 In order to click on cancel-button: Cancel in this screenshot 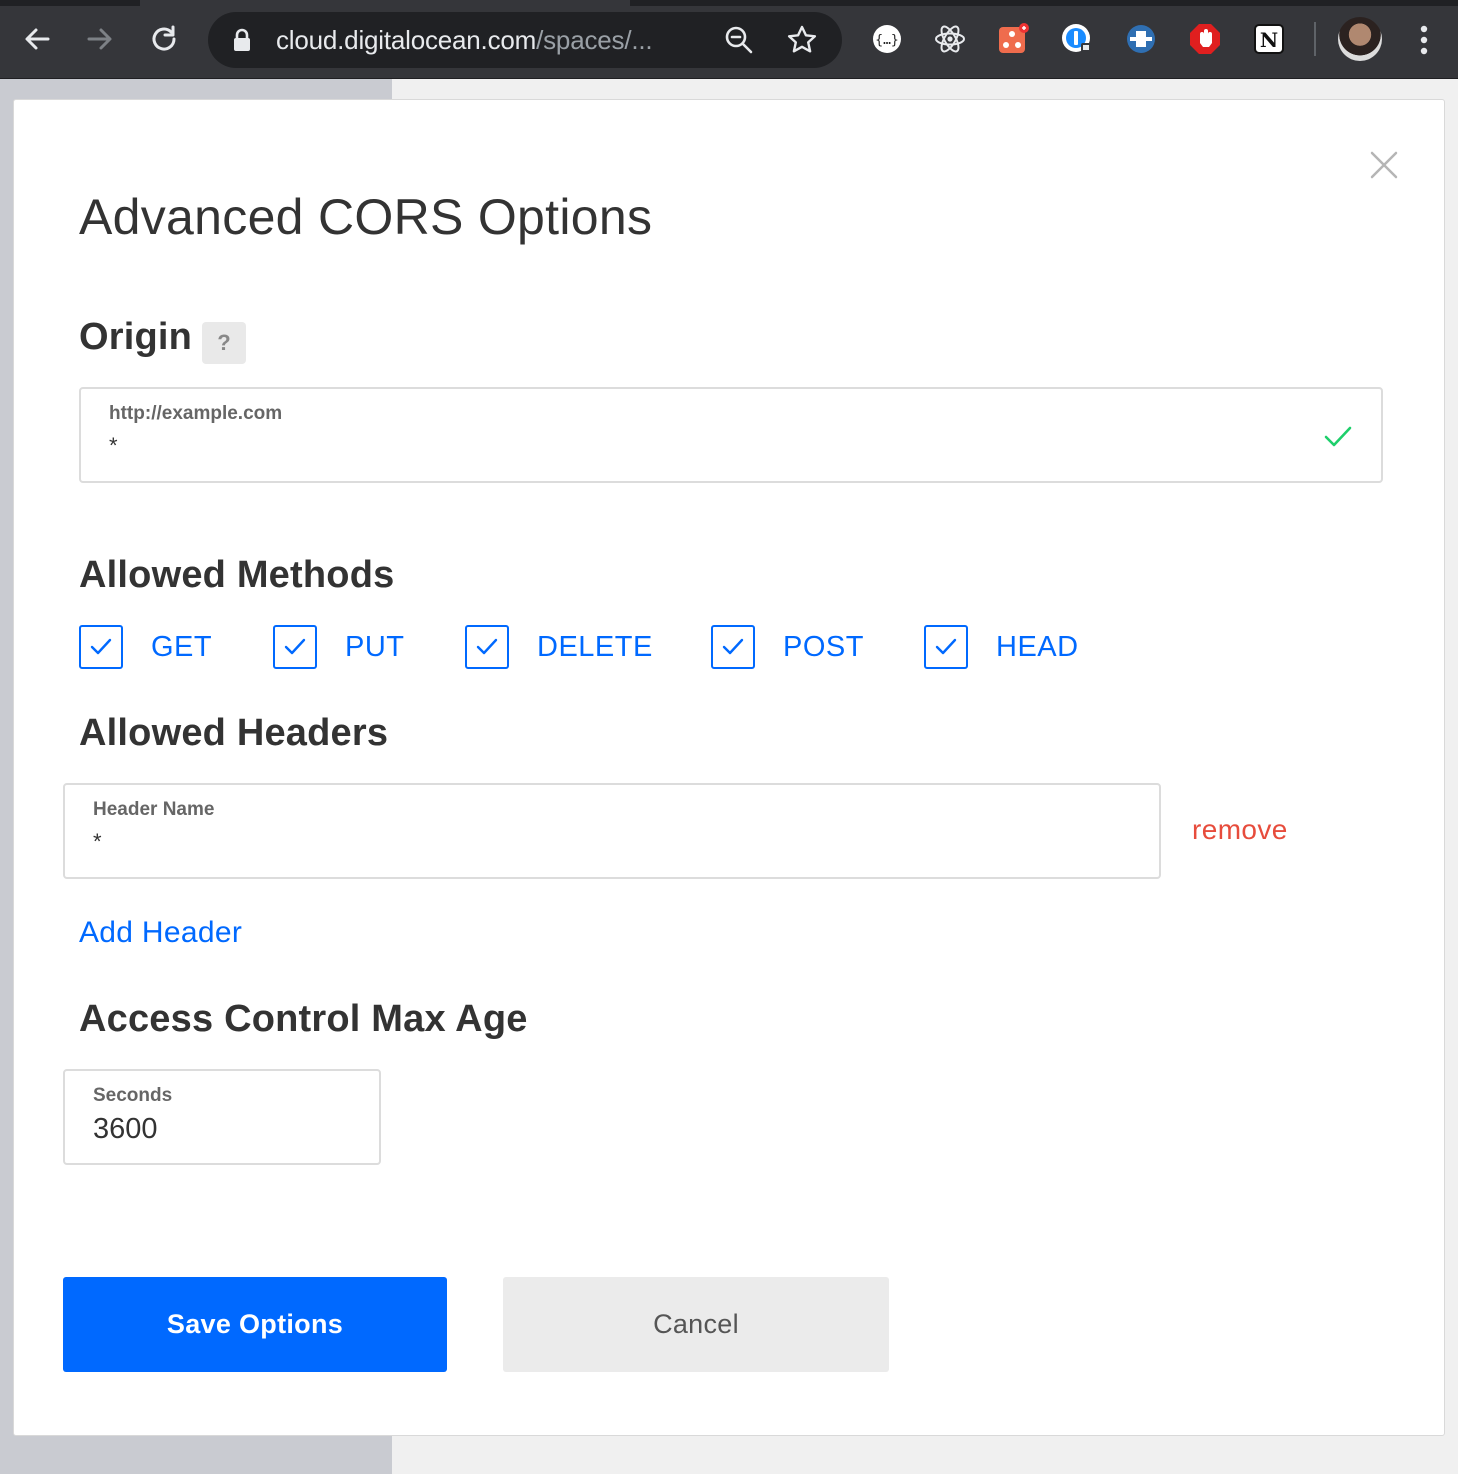, I will do `click(696, 1324)`.